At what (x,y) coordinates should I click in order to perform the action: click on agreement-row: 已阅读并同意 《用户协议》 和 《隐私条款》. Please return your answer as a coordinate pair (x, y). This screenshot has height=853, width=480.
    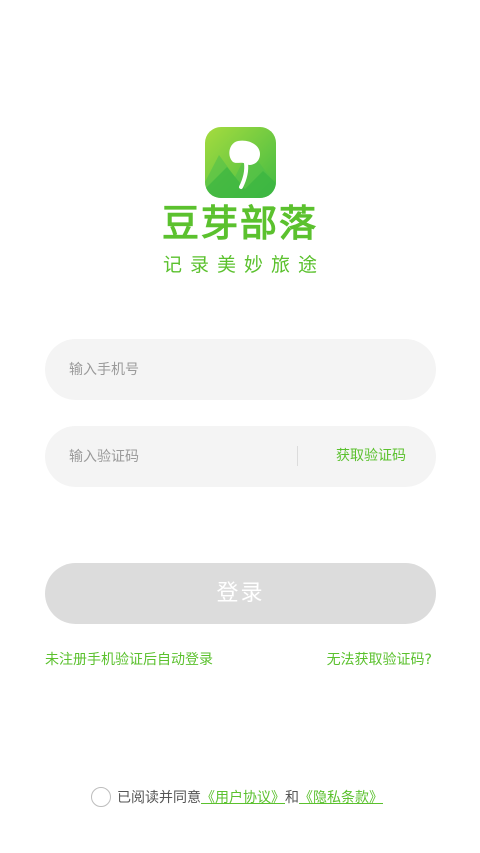
    Looking at the image, I should click on (237, 797).